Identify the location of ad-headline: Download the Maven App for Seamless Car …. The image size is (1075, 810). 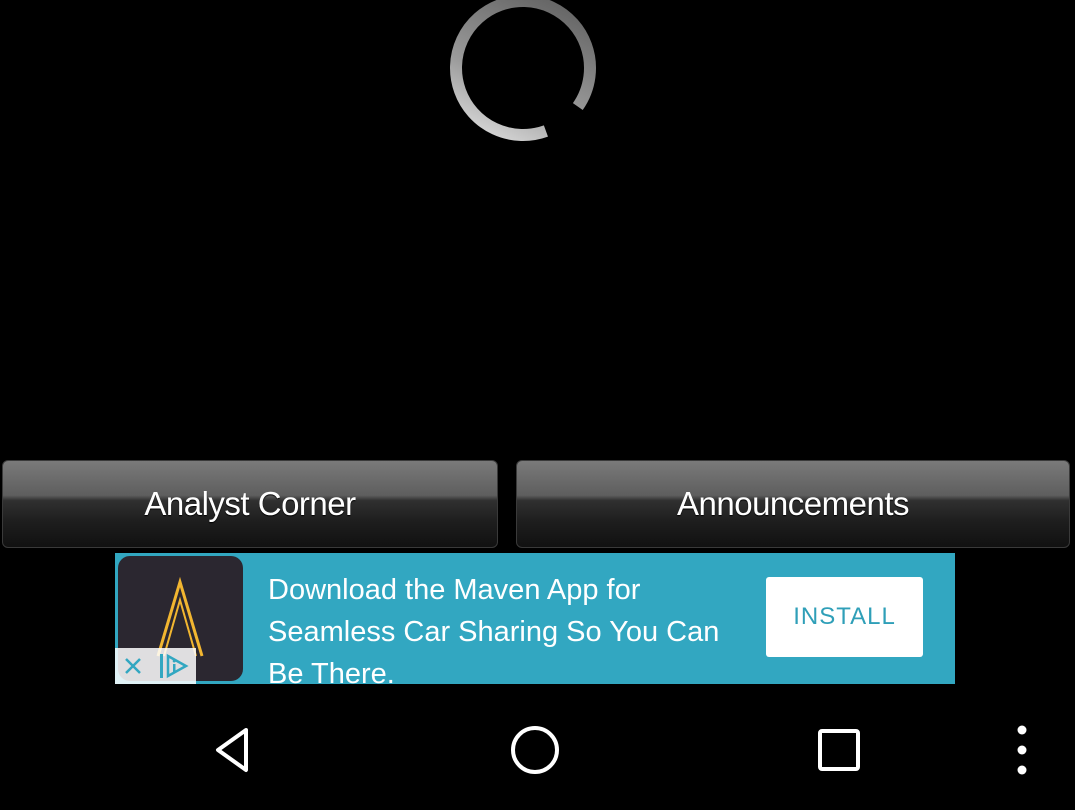
(494, 629).